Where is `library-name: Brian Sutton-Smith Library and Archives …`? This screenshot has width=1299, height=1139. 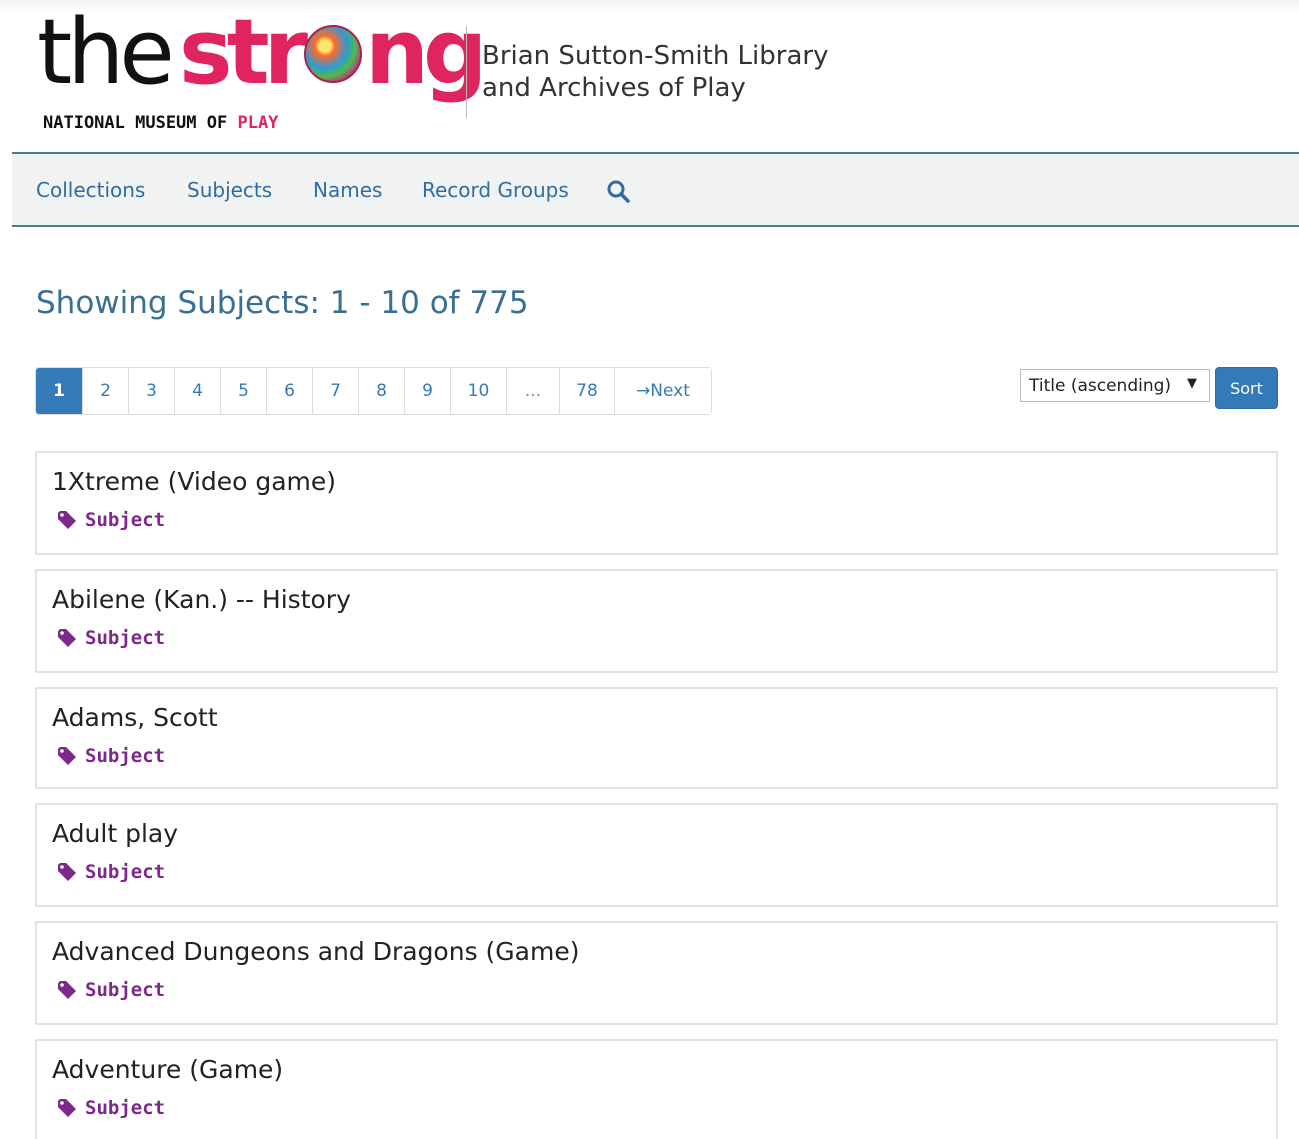 library-name: Brian Sutton-Smith Library and Archives … is located at coordinates (655, 72).